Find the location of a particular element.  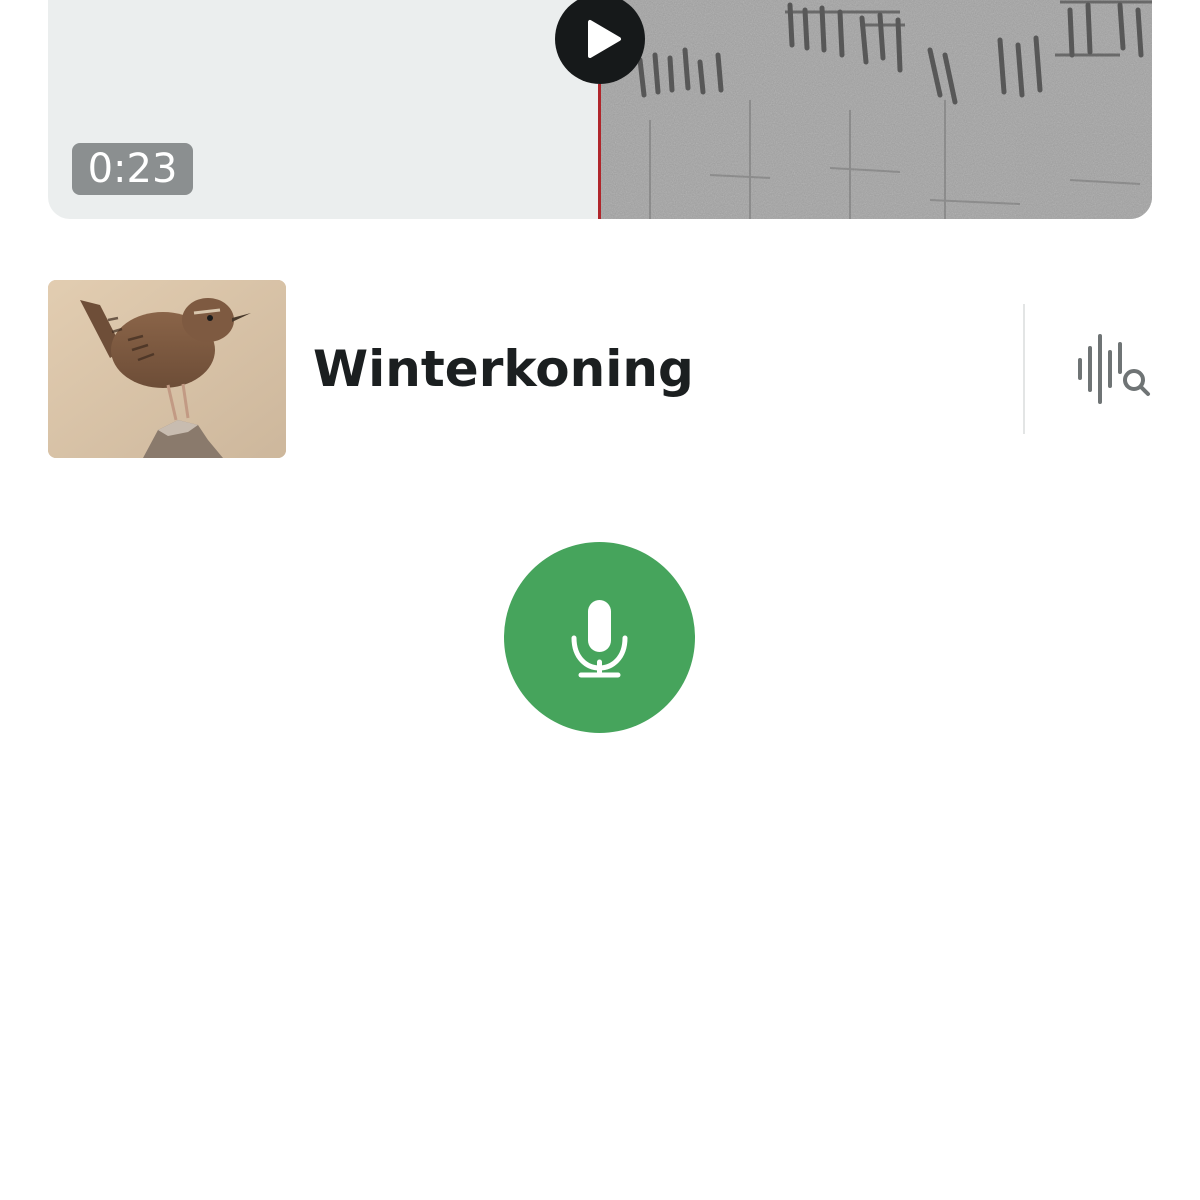

play-icon is located at coordinates (604, 39).